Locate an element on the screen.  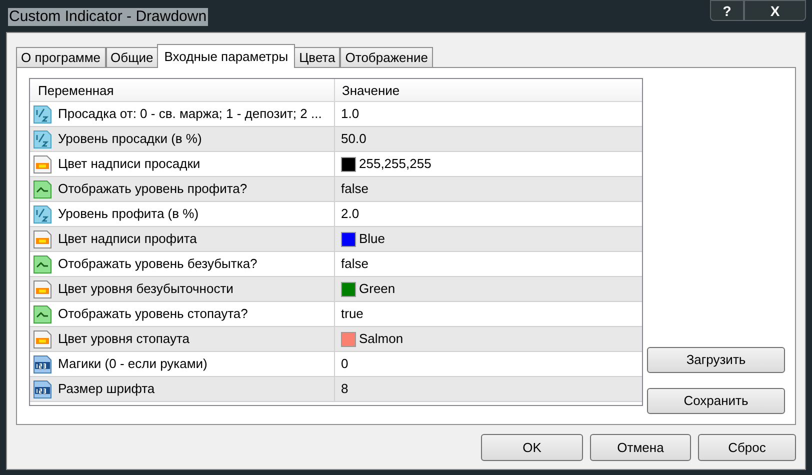
tab: Отображение is located at coordinates (386, 57).